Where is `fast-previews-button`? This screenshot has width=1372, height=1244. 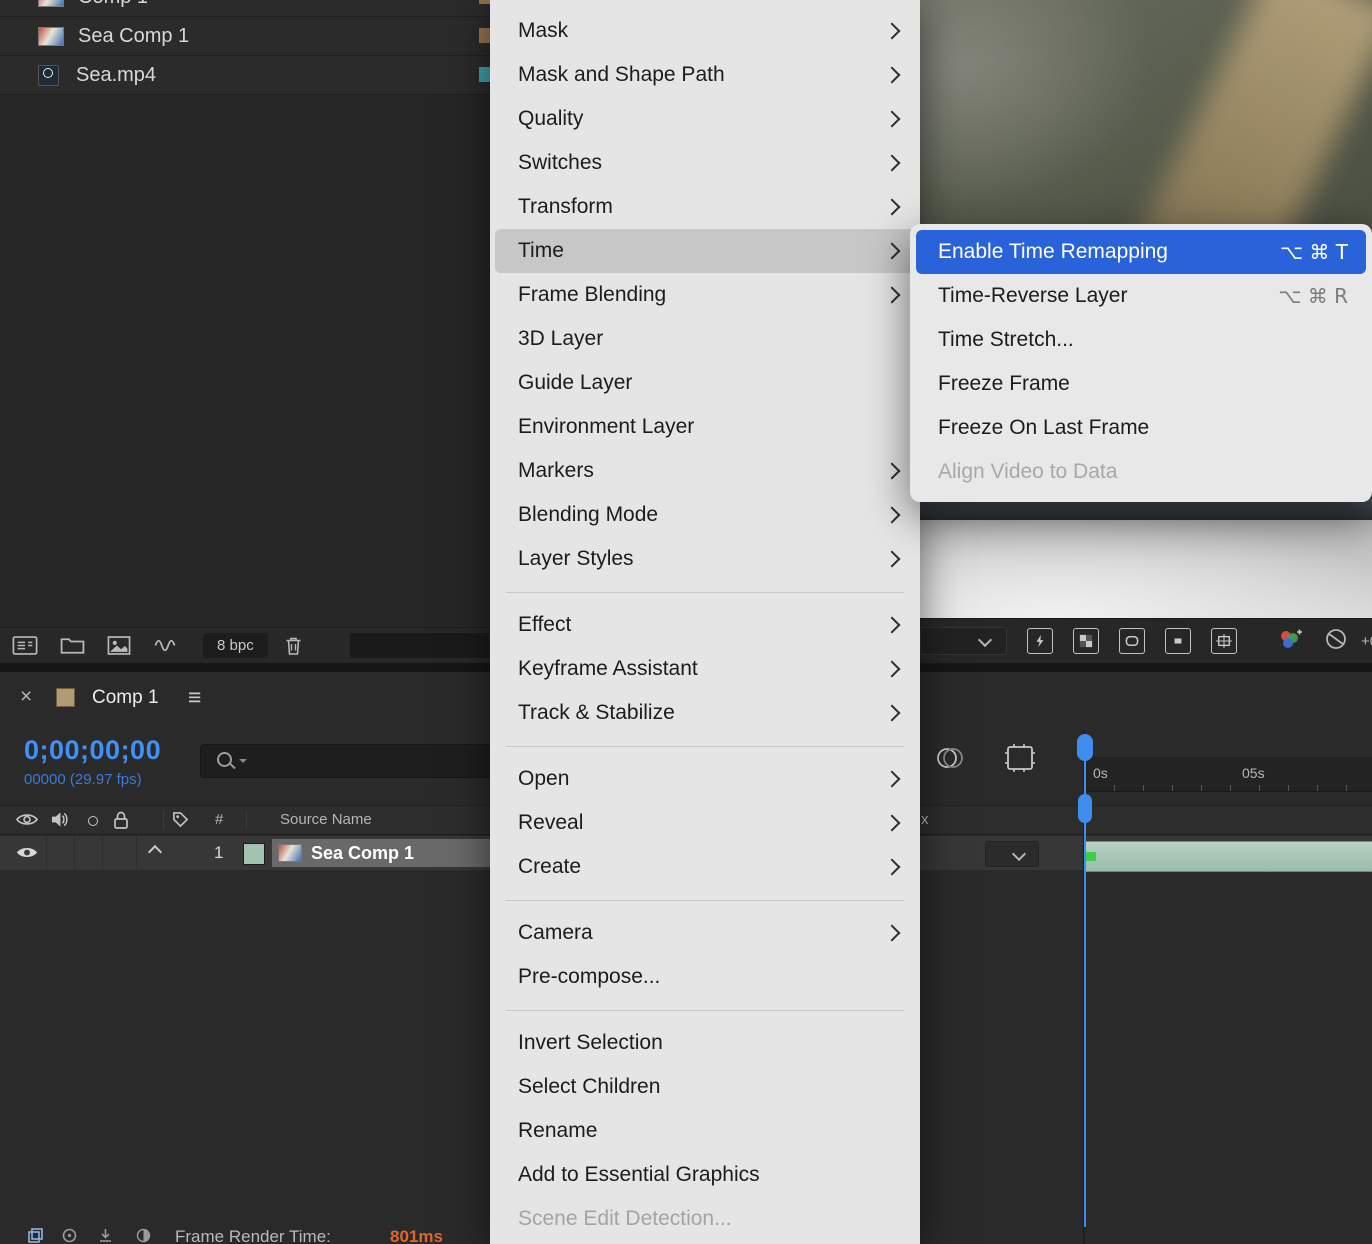 fast-previews-button is located at coordinates (1040, 641).